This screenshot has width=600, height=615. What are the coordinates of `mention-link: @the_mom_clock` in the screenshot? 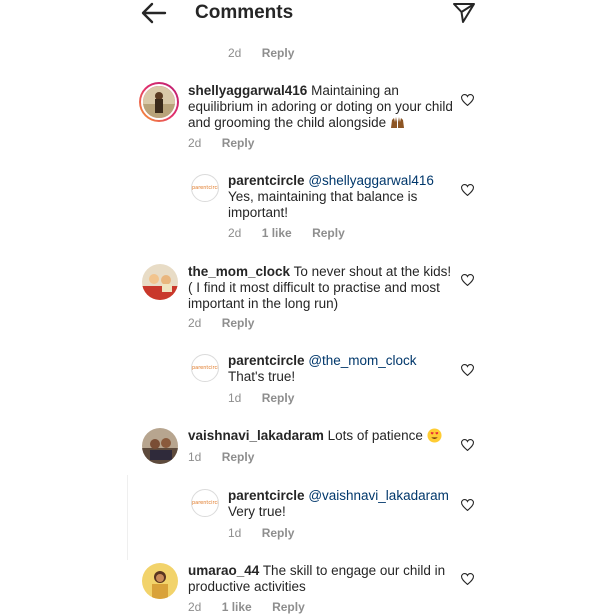 It's located at (362, 360).